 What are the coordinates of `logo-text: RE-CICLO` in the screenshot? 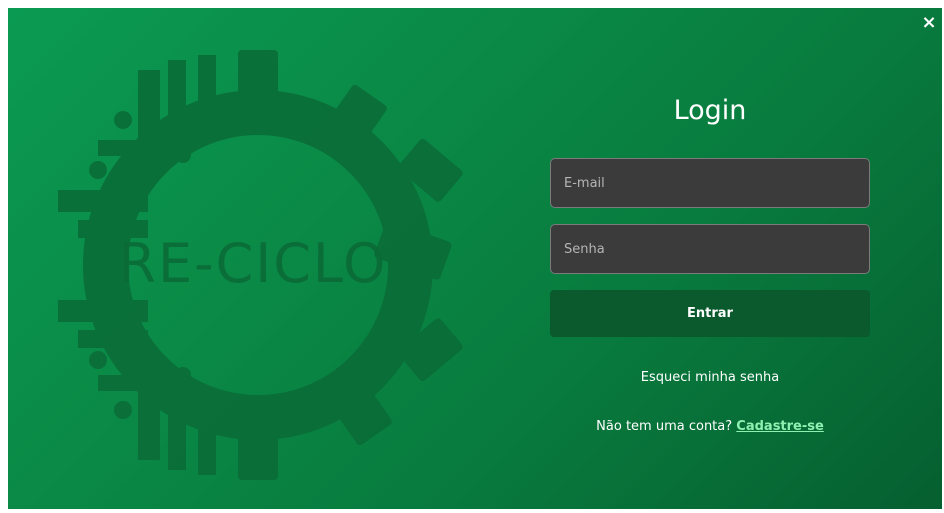 It's located at (252, 263).